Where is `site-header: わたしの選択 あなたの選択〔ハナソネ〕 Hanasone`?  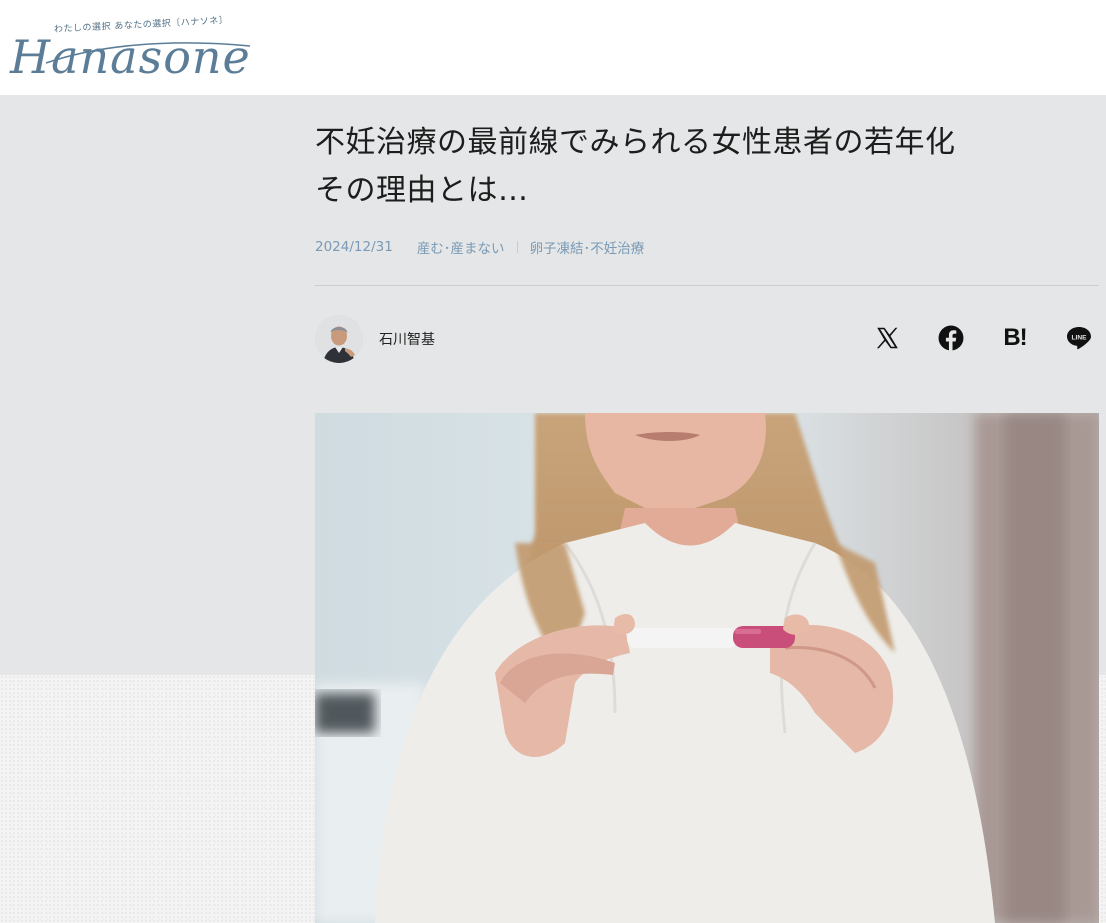 site-header: わたしの選択 あなたの選択〔ハナソネ〕 Hanasone is located at coordinates (553, 47).